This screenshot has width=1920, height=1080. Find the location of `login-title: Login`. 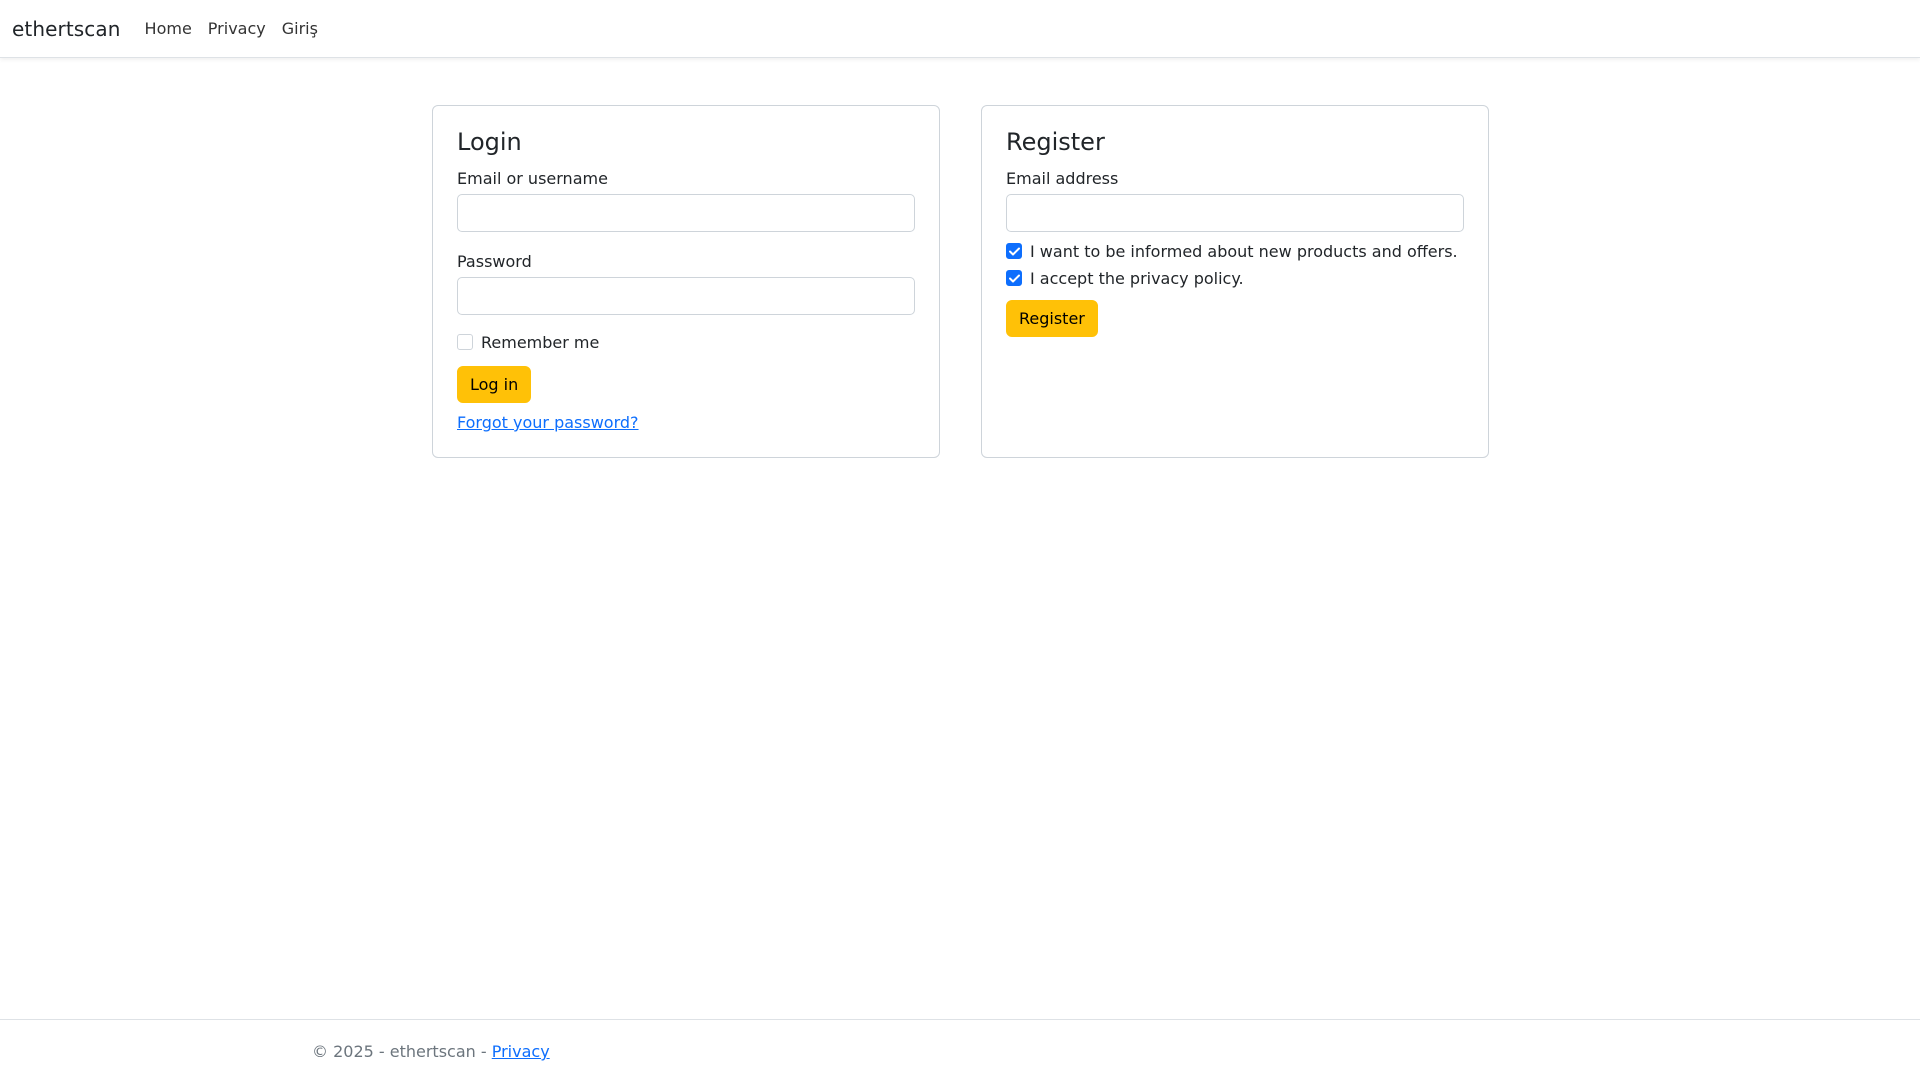

login-title: Login is located at coordinates (489, 142).